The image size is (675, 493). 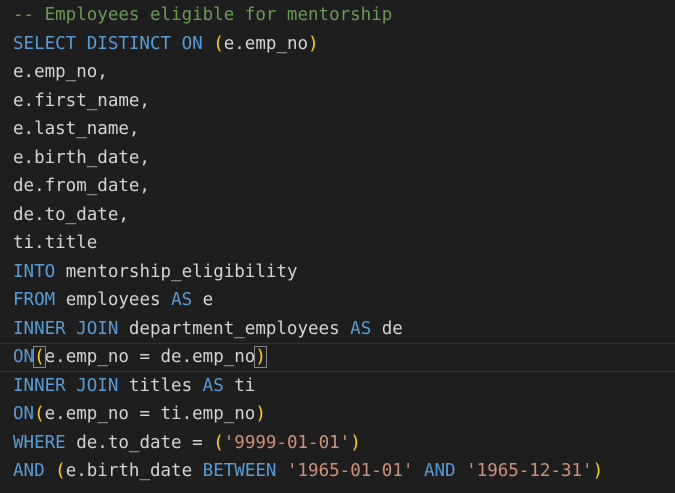 What do you see at coordinates (337, 386) in the screenshot?
I see `code-line: INNER JOIN titles AS ti` at bounding box center [337, 386].